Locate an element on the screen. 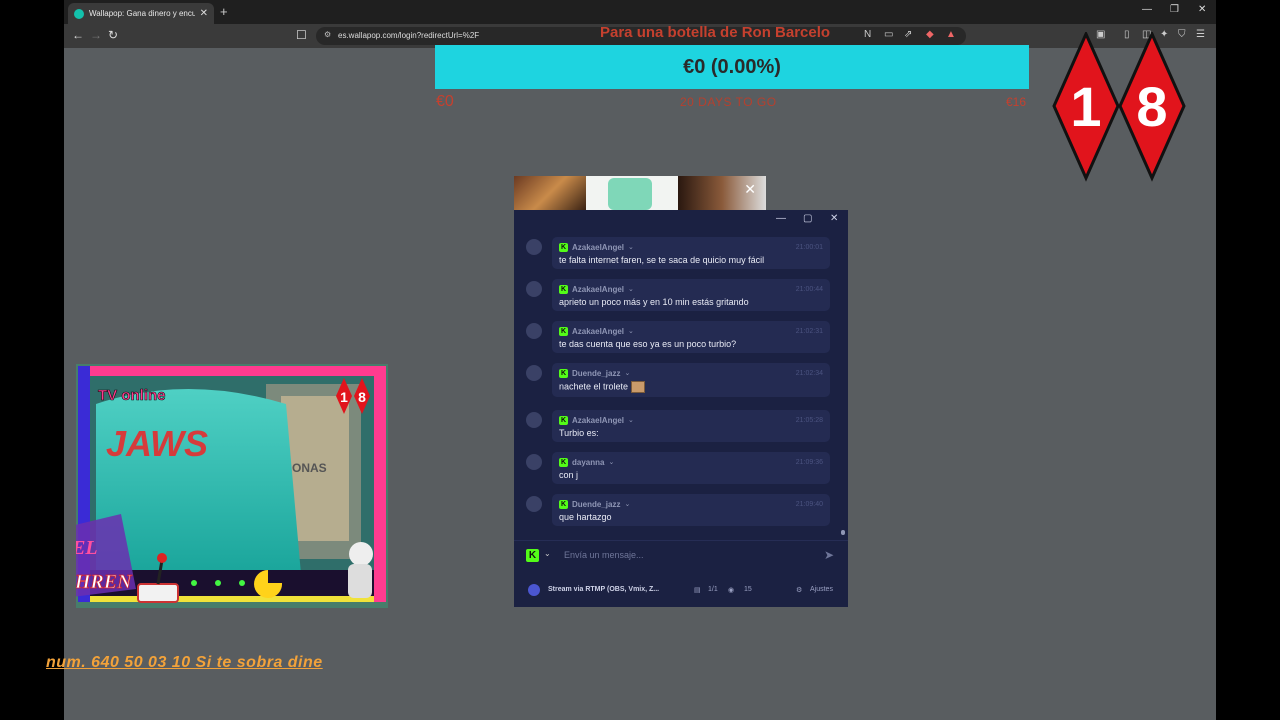 This screenshot has width=1280, height=720. message-time: 21:00:44 is located at coordinates (809, 289).